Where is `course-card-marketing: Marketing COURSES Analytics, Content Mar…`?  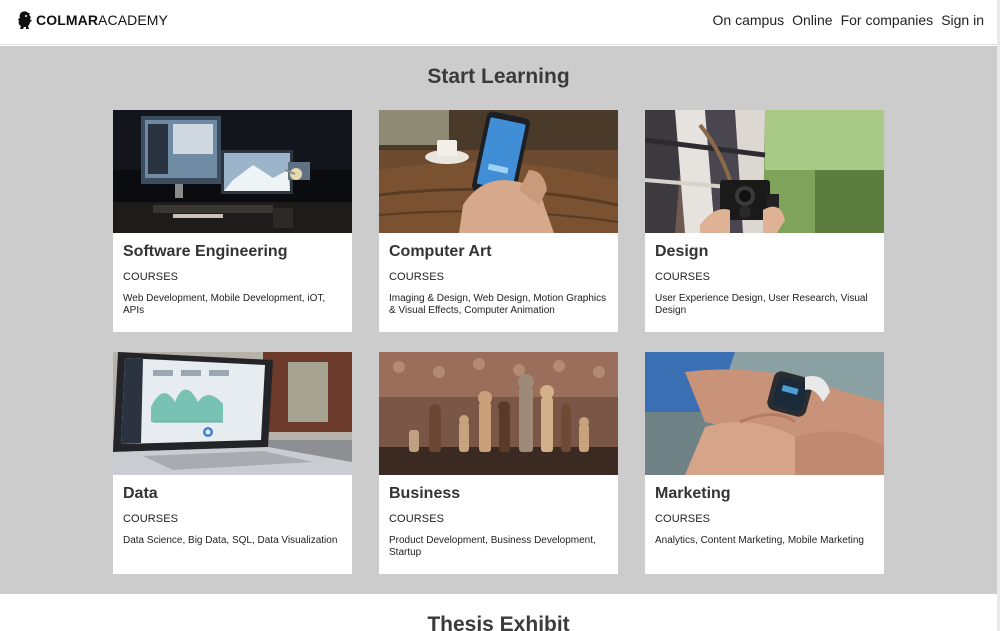 course-card-marketing: Marketing COURSES Analytics, Content Mar… is located at coordinates (764, 463).